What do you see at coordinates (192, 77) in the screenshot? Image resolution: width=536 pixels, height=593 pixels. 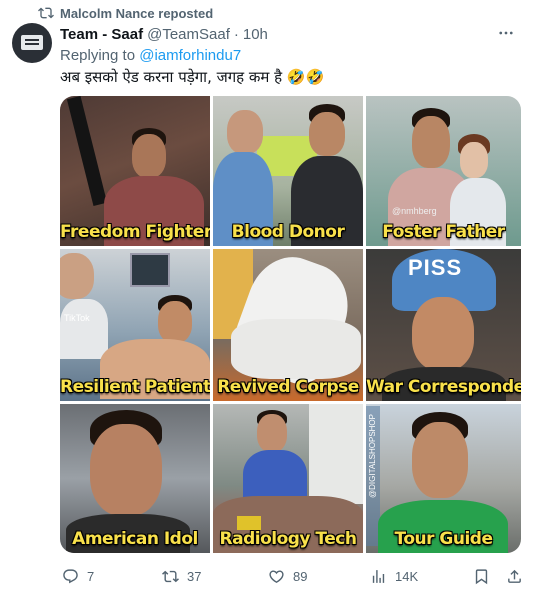 I see `tweet-text: अब इसको ऐड करना पड़ेगा, जगह कम है 🤣🤣` at bounding box center [192, 77].